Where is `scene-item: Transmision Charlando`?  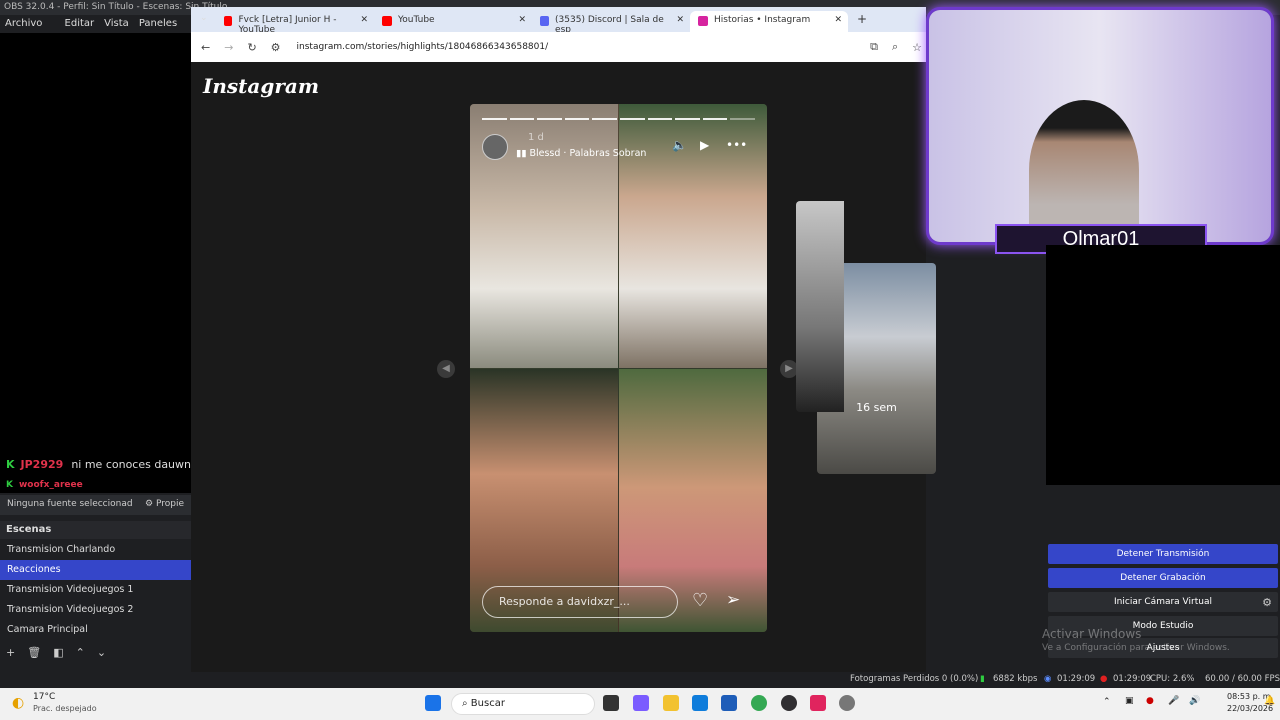 scene-item: Transmision Charlando is located at coordinates (95, 550).